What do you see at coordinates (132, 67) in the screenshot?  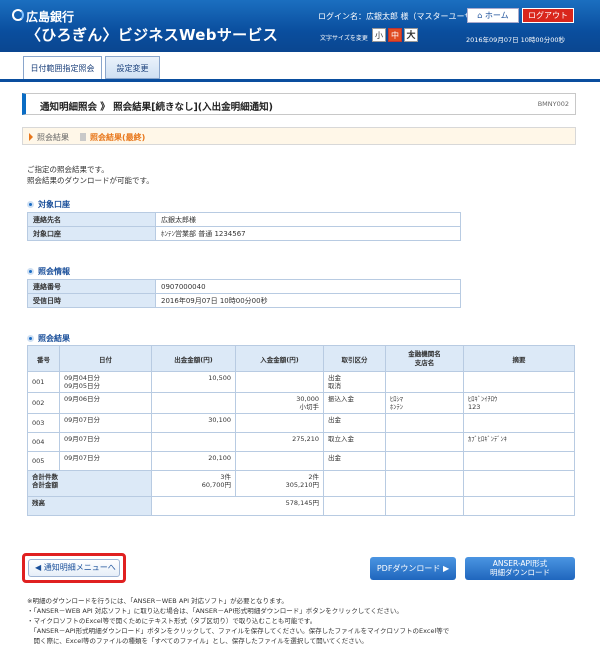 I see `tab-settings: 設定変更` at bounding box center [132, 67].